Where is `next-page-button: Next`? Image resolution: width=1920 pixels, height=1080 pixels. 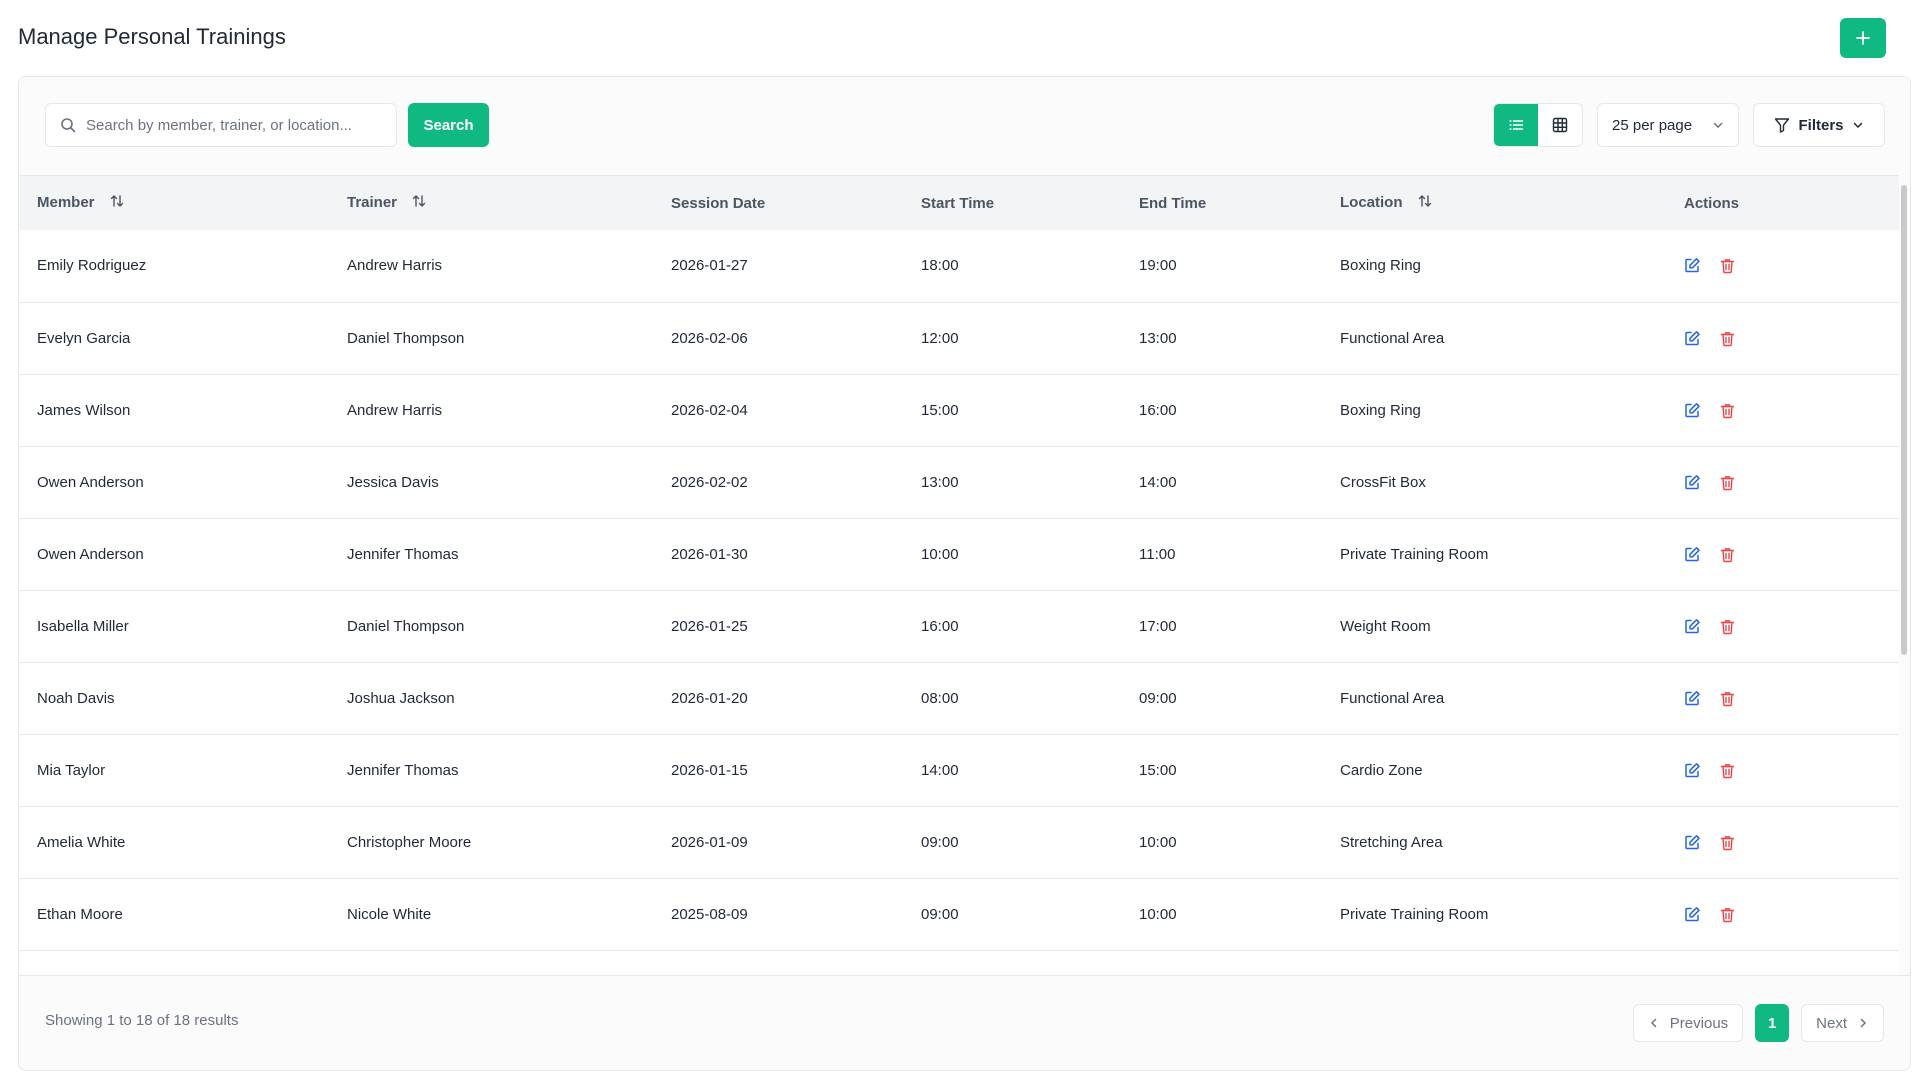
next-page-button: Next is located at coordinates (1842, 1023).